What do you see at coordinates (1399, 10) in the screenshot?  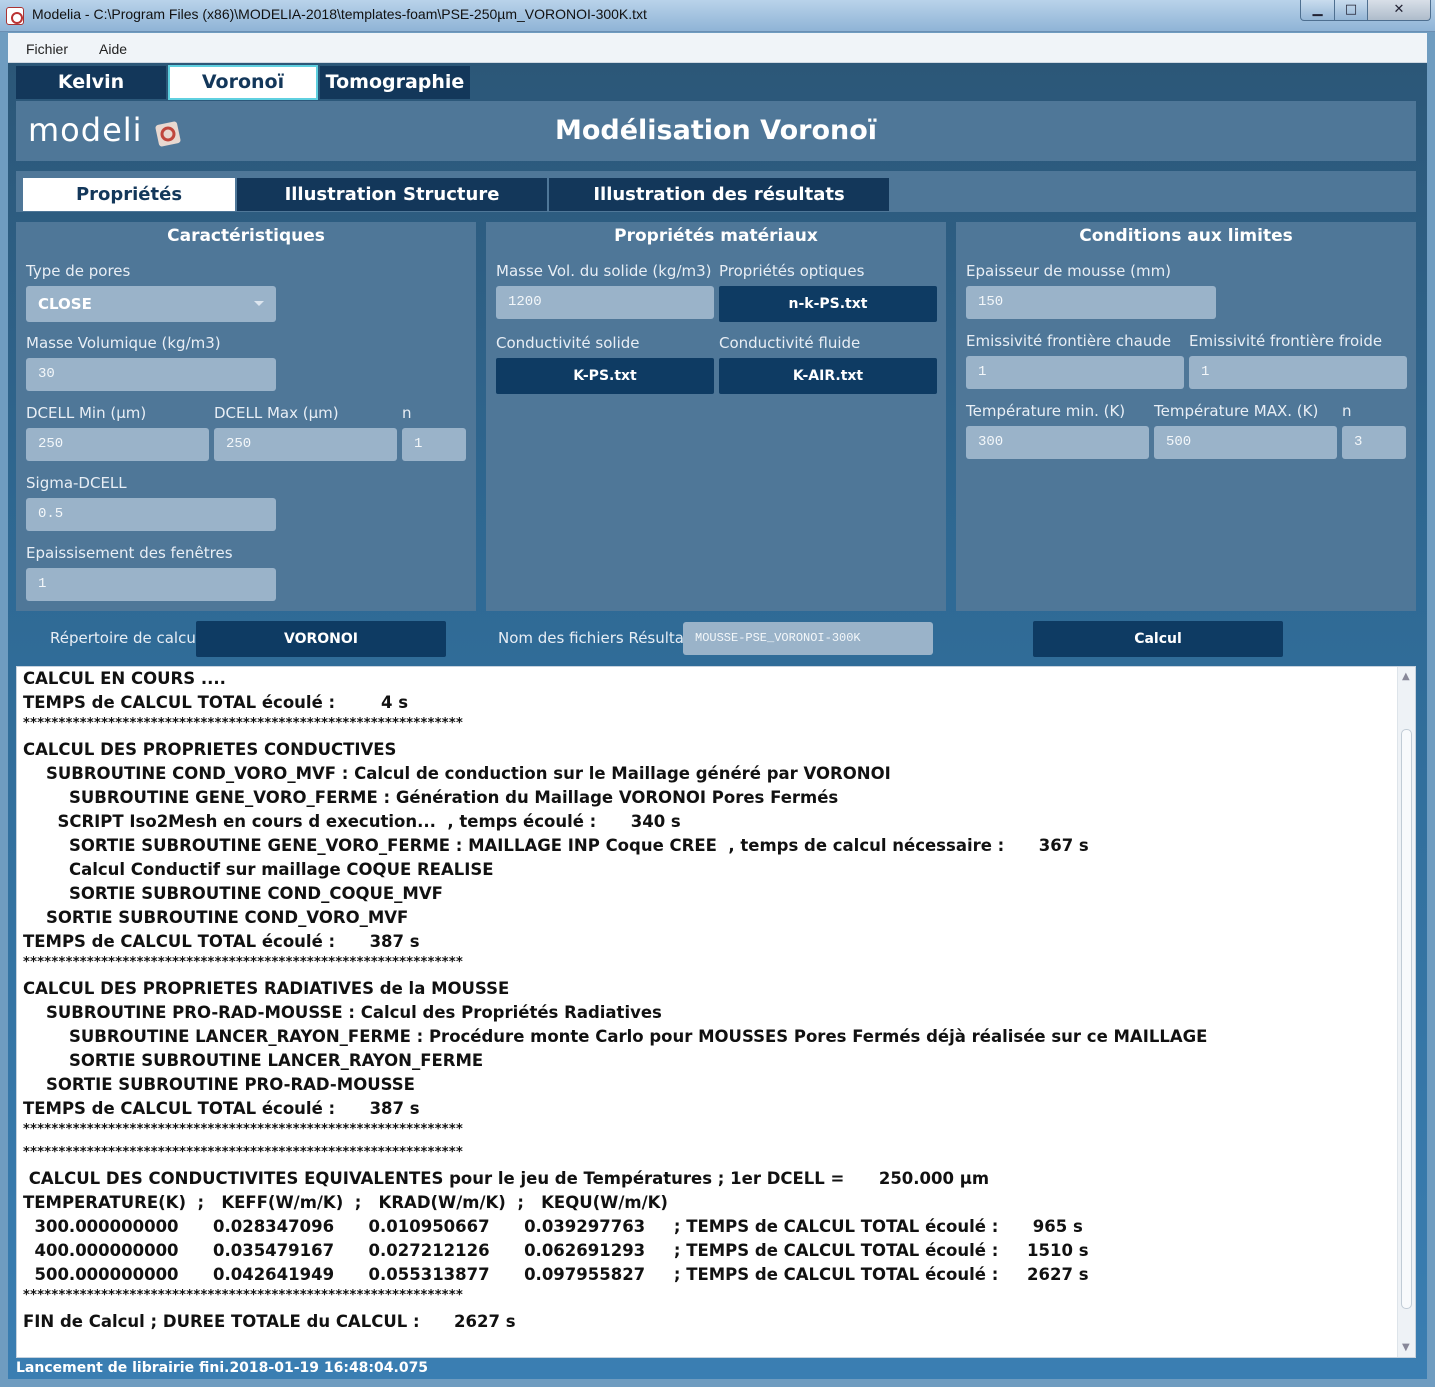 I see `close-button: ✕` at bounding box center [1399, 10].